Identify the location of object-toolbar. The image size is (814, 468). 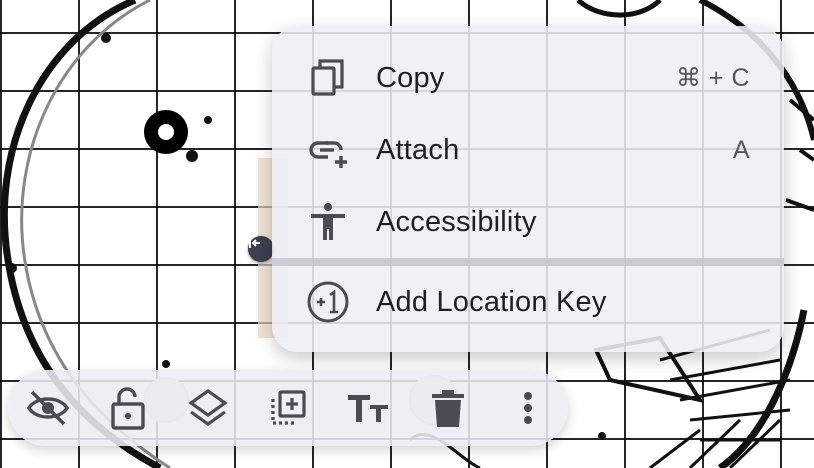
(288, 408).